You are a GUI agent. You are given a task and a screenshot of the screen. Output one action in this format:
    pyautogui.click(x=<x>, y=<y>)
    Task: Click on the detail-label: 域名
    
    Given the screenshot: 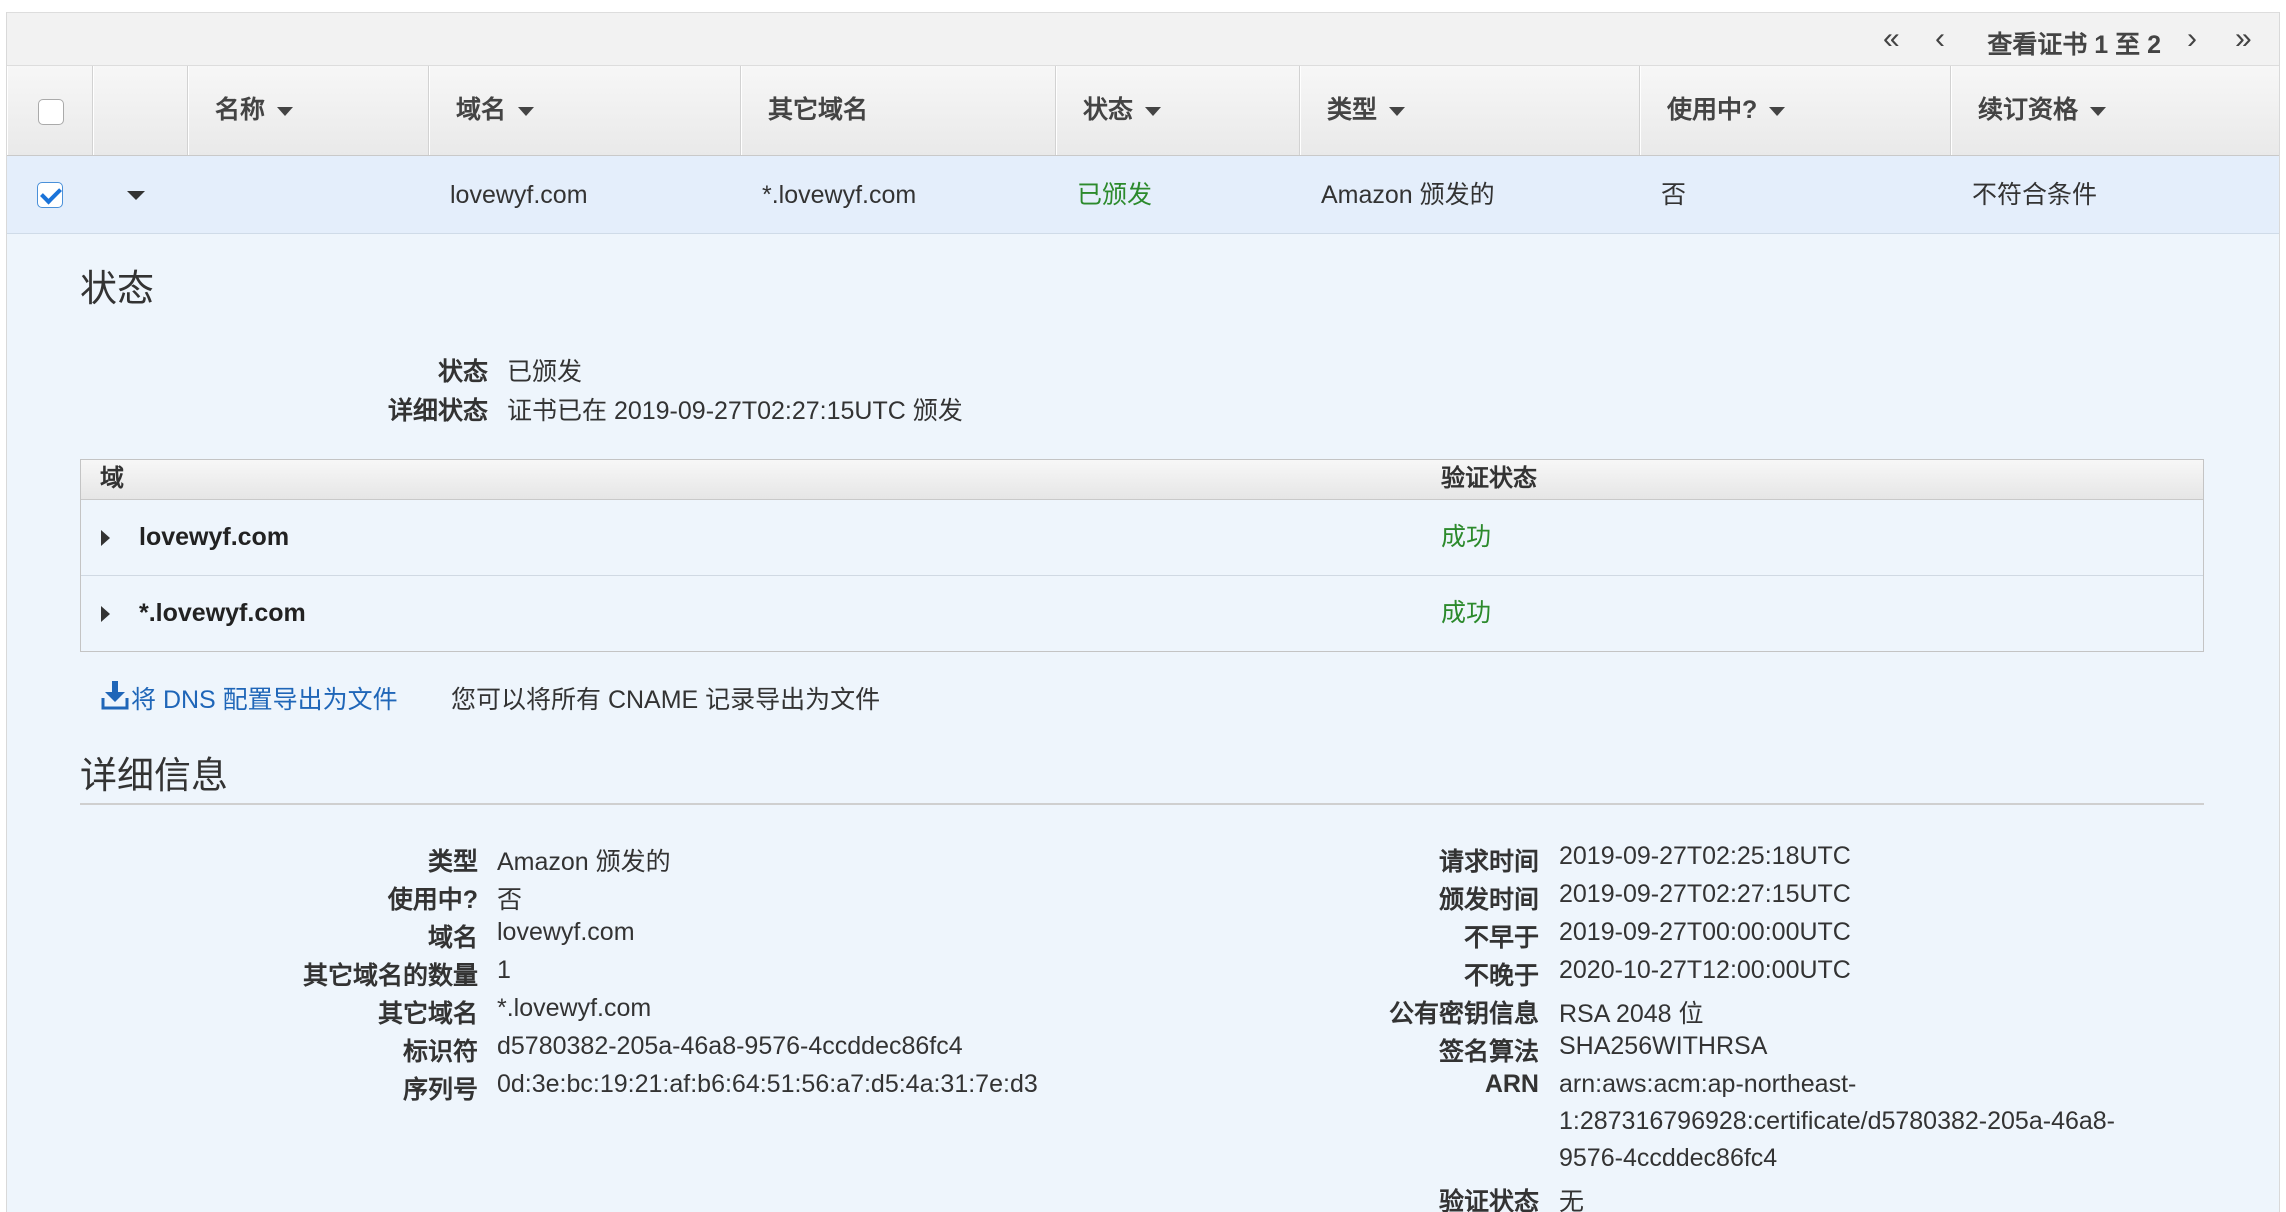 What is the action you would take?
    pyautogui.click(x=452, y=938)
    